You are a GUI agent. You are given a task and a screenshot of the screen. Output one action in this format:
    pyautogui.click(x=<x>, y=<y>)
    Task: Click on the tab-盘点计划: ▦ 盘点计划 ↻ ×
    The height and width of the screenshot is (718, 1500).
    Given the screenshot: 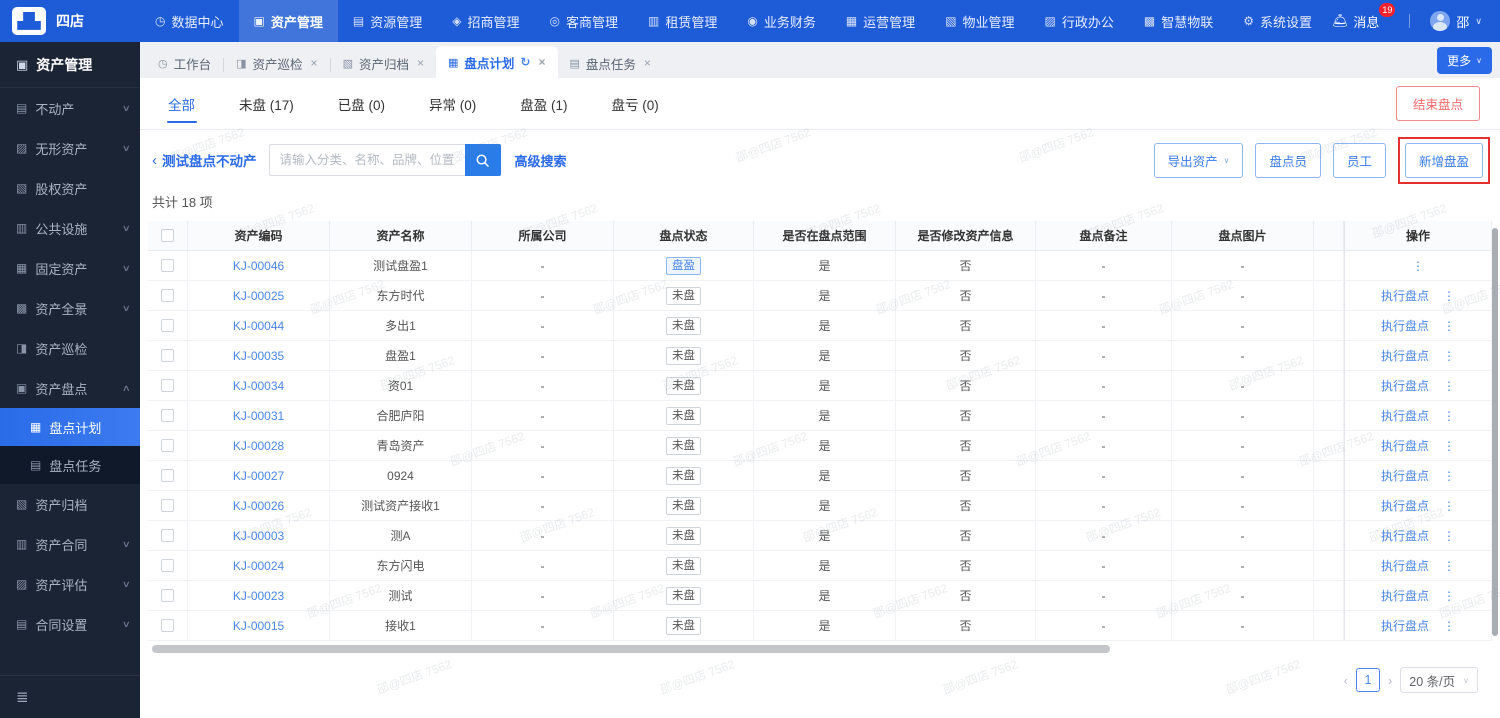 What is the action you would take?
    pyautogui.click(x=497, y=62)
    